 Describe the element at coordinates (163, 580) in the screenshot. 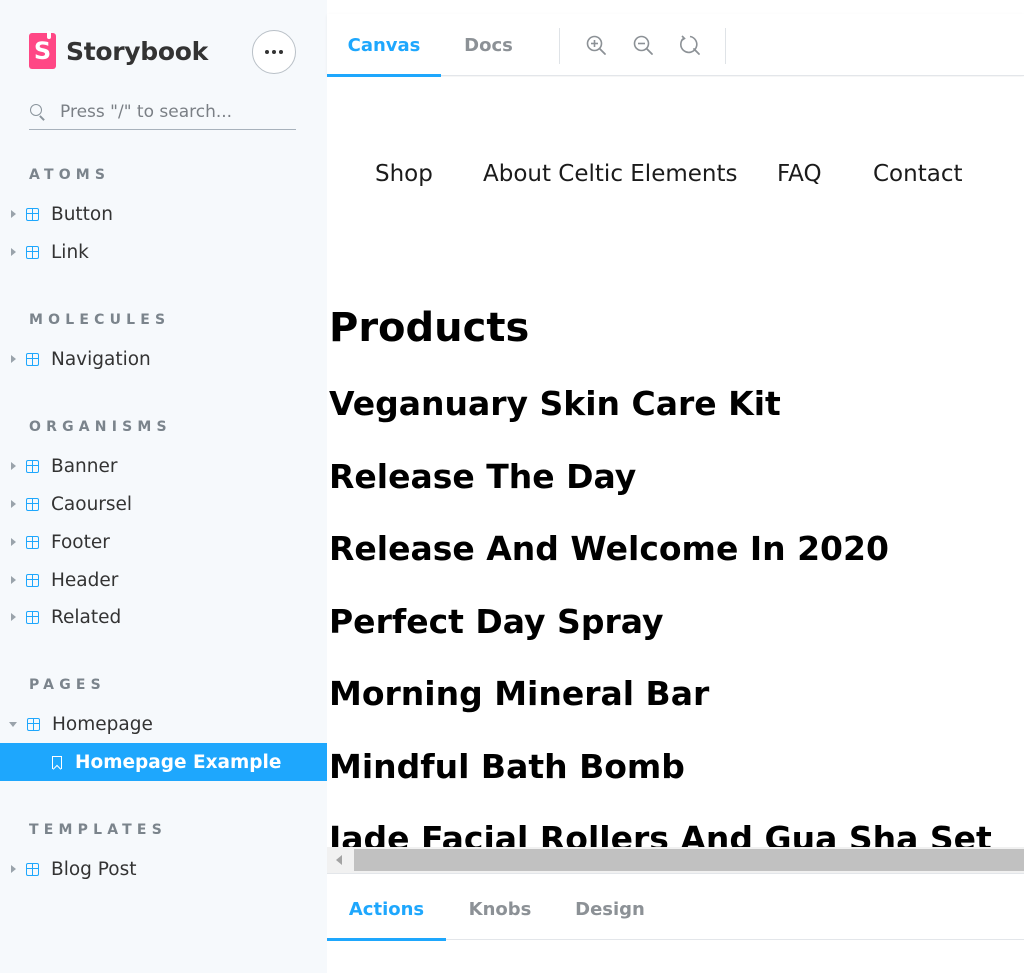

I see `sidebar-item-header: Header` at that location.